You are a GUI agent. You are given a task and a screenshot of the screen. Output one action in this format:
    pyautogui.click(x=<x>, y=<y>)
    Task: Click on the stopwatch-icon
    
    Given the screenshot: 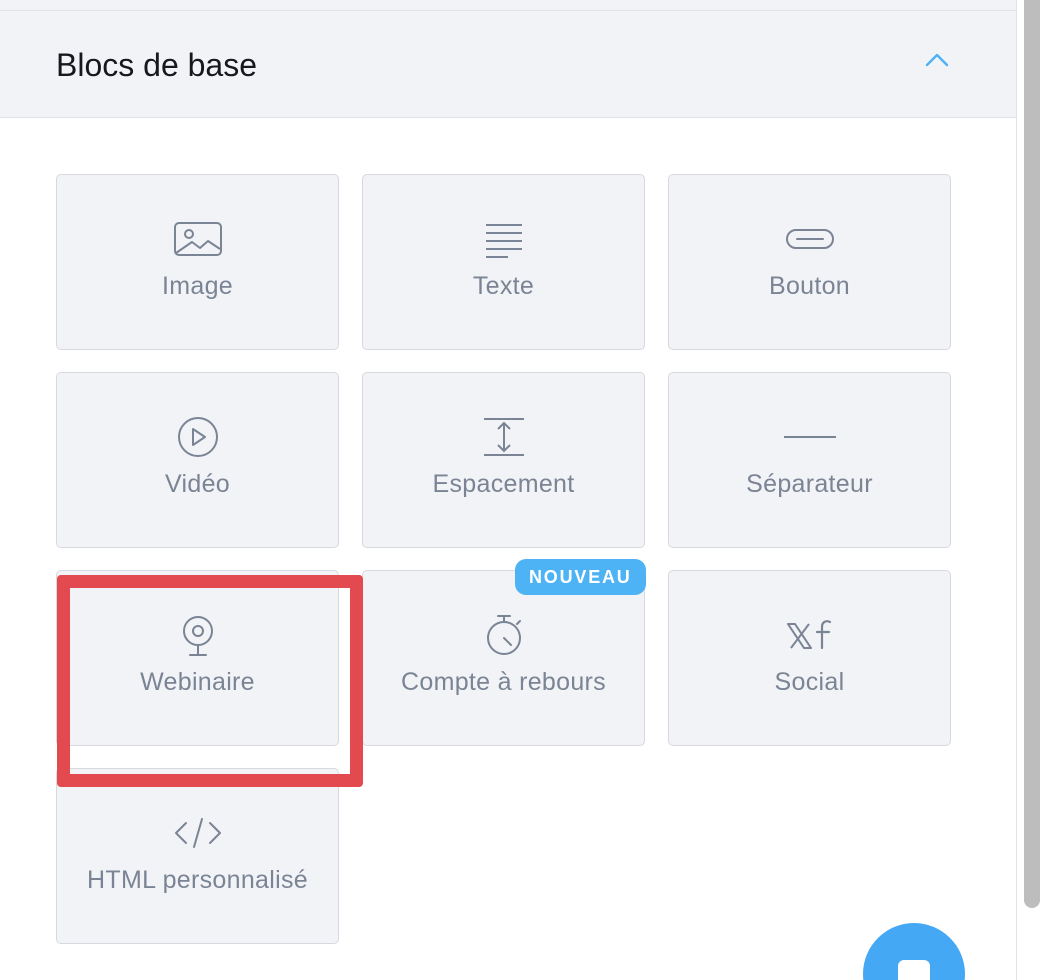 What is the action you would take?
    pyautogui.click(x=504, y=635)
    